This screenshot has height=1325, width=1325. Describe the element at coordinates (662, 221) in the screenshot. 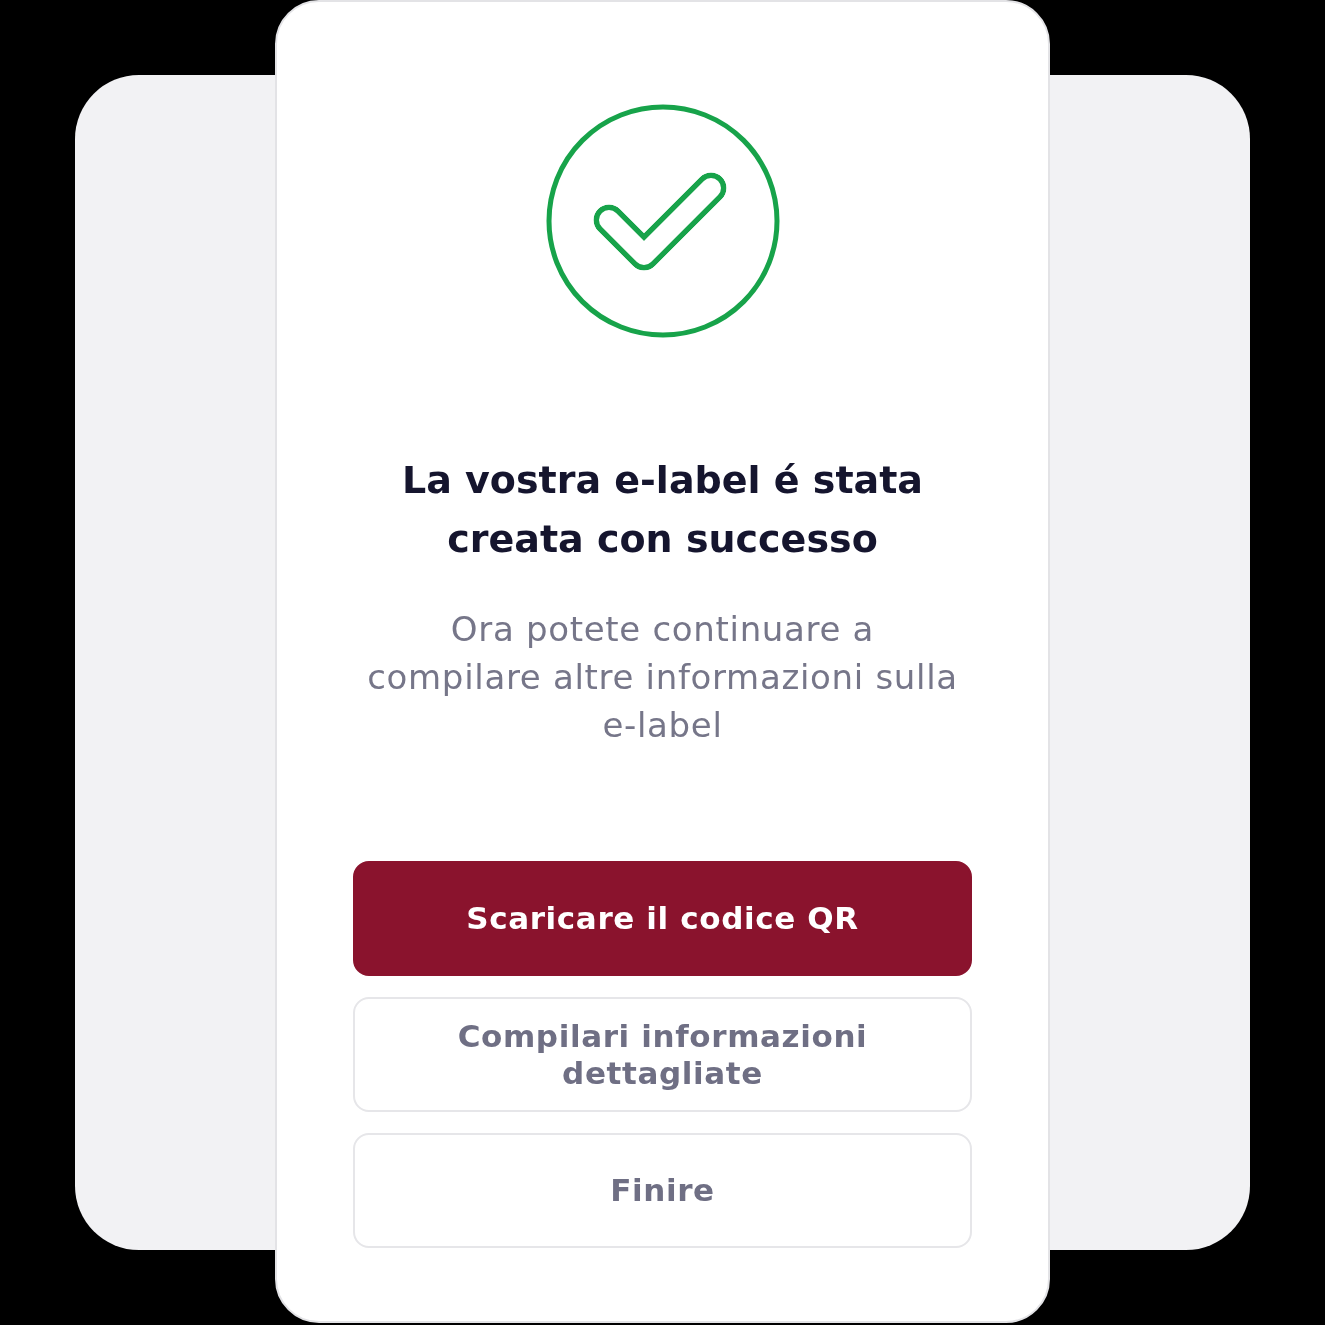

I see `check-circle-icon` at that location.